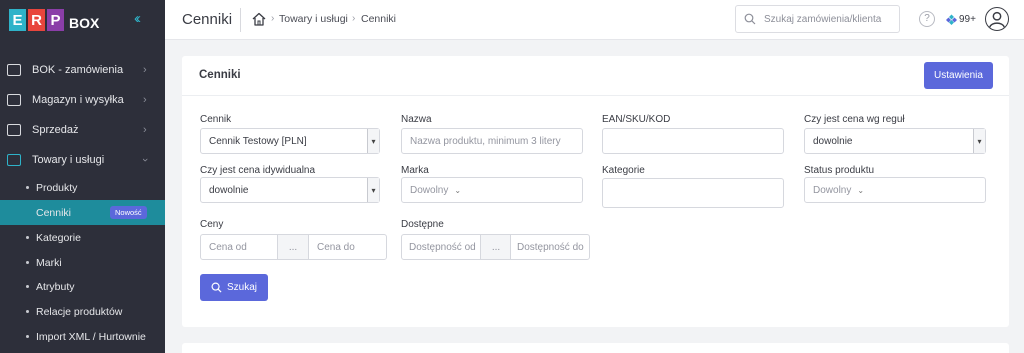  What do you see at coordinates (258, 170) in the screenshot?
I see `field-label-indywidualna: Czy jest cena idywidualna` at bounding box center [258, 170].